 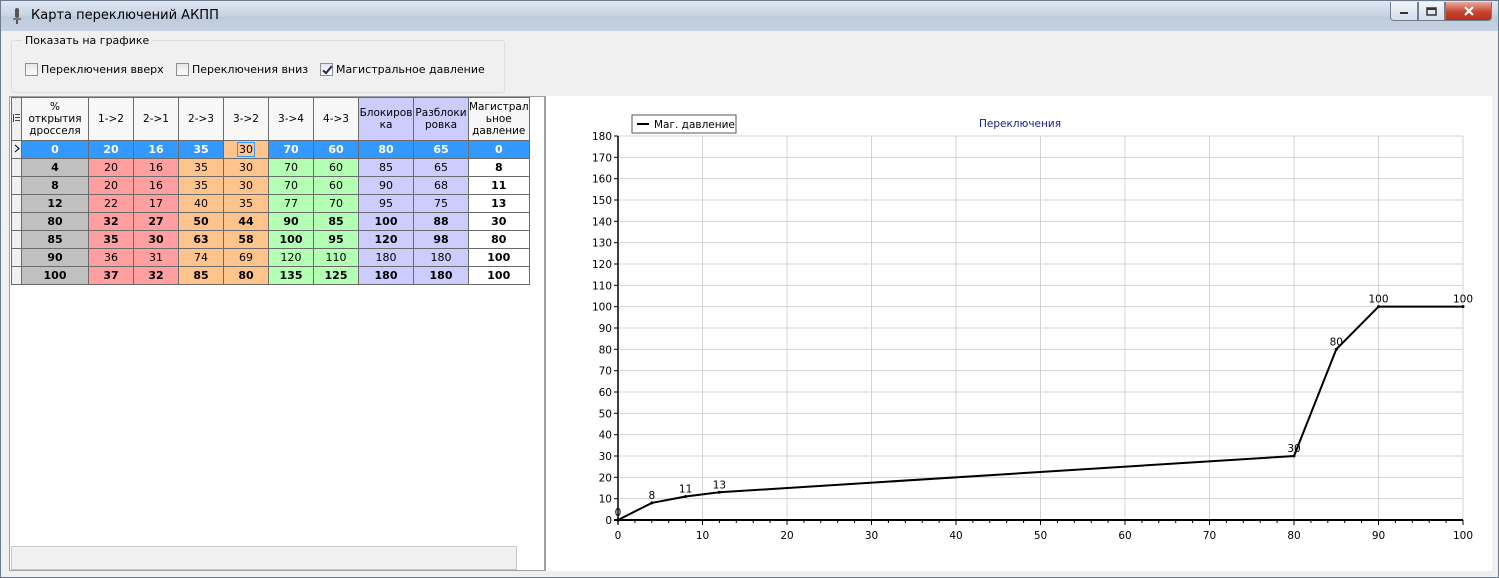 I want to click on cell-1-2: 32, so click(x=111, y=221).